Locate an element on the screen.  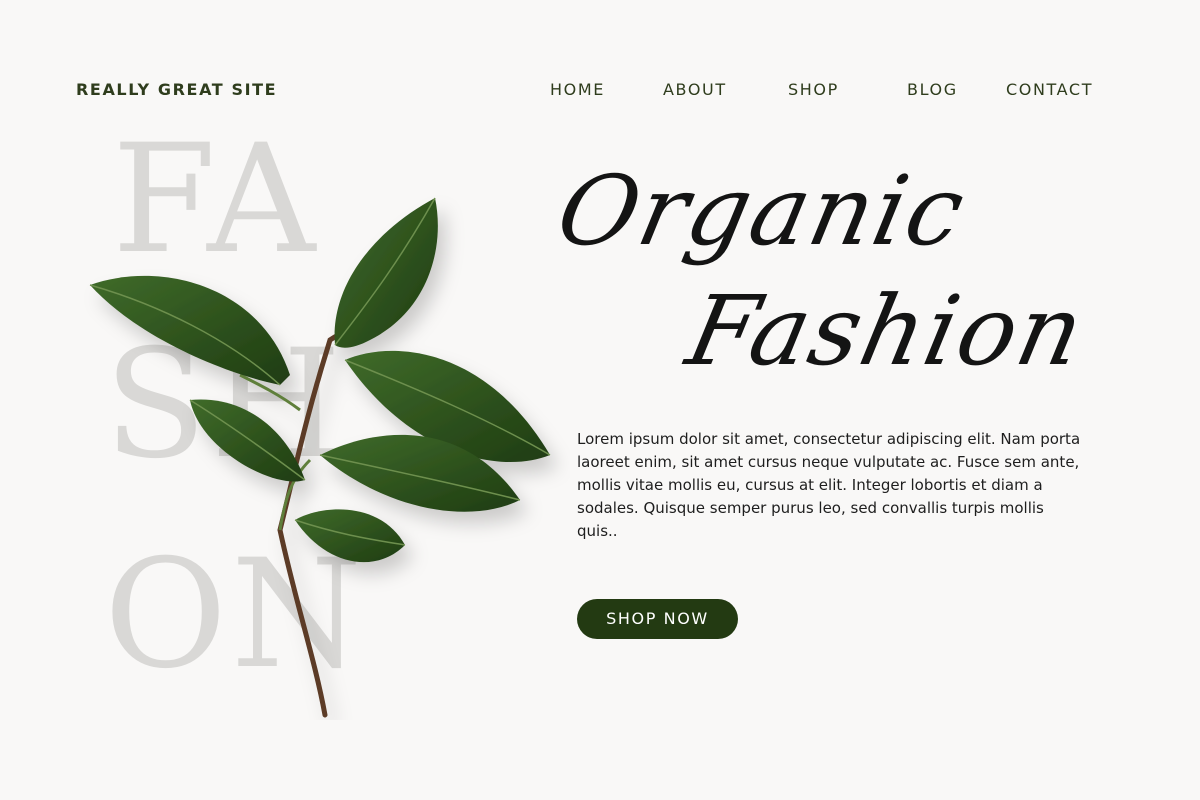
main-nav: HOME ABOUT SHOP BLOG CONTACT is located at coordinates (600, 92).